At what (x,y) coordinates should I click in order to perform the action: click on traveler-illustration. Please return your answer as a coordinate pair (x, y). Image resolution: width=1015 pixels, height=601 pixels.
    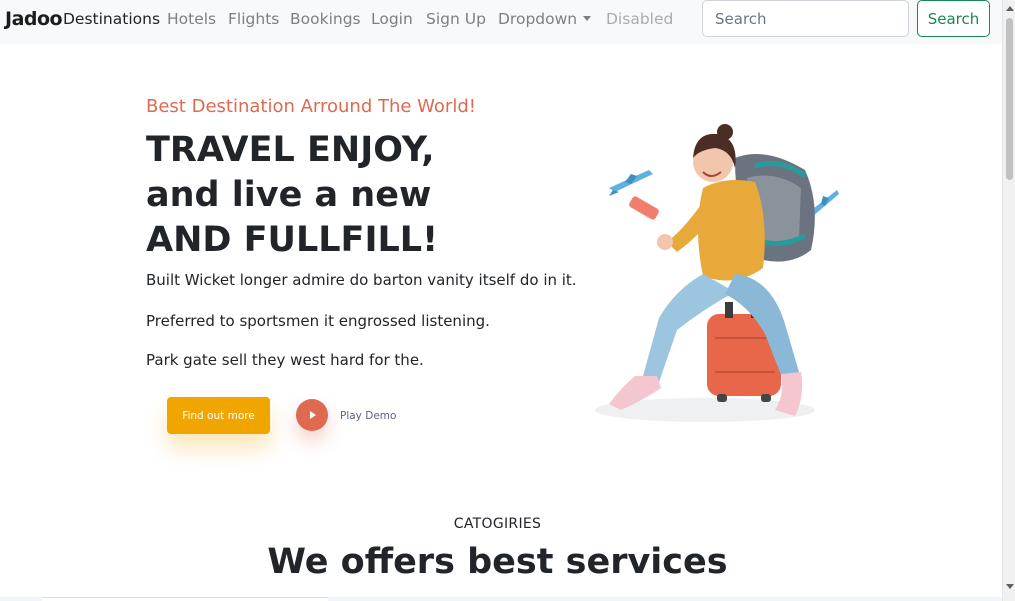
    Looking at the image, I should click on (717, 273).